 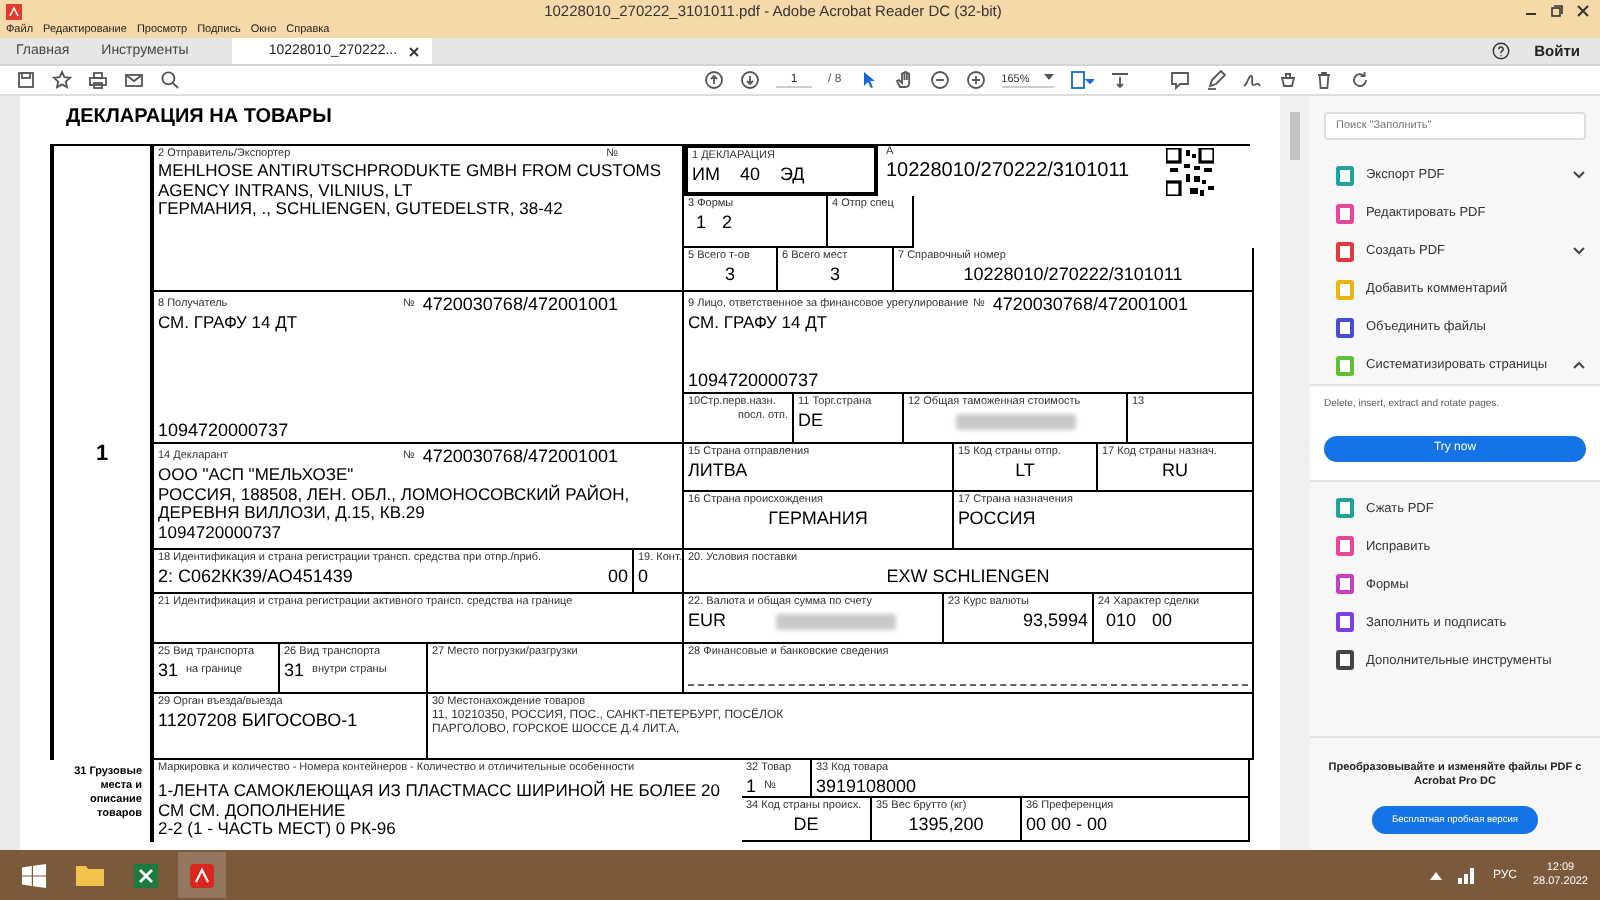 What do you see at coordinates (1119, 80) in the screenshot?
I see `scroll-mode-icon` at bounding box center [1119, 80].